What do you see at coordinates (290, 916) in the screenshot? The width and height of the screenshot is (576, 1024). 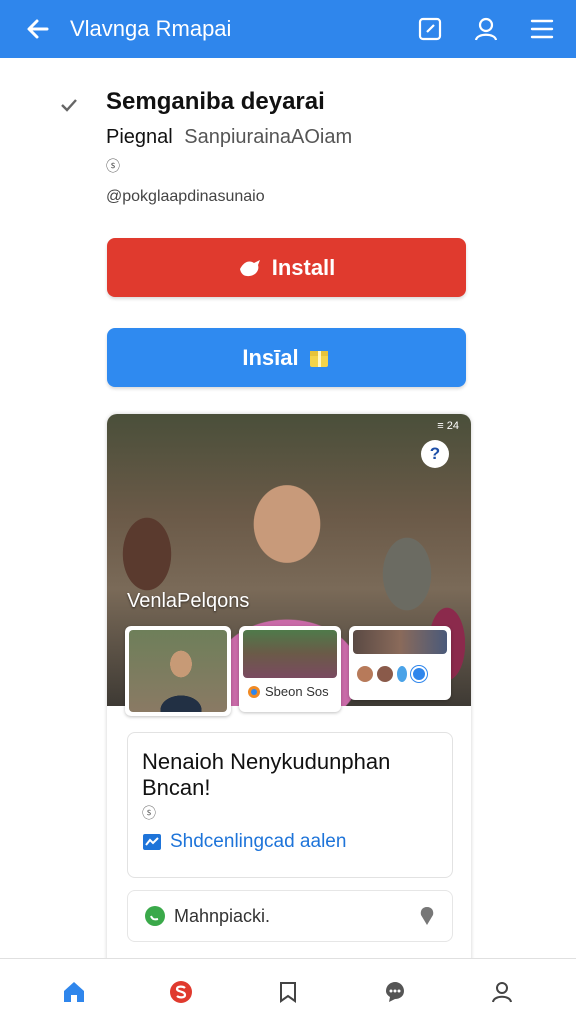 I see `whatsapp-row: Mahnpiacki.` at bounding box center [290, 916].